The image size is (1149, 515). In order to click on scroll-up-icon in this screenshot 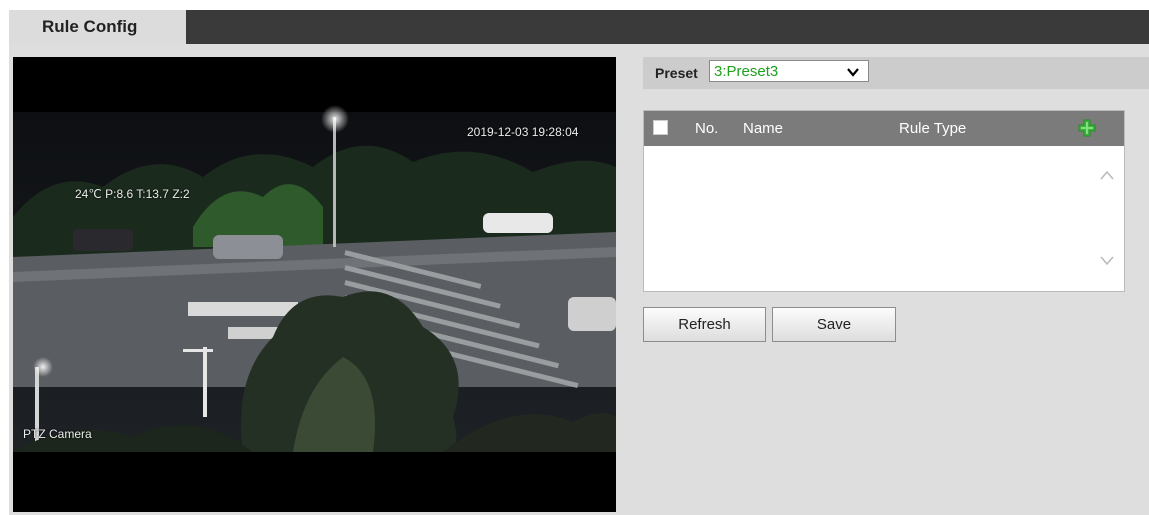, I will do `click(1107, 175)`.